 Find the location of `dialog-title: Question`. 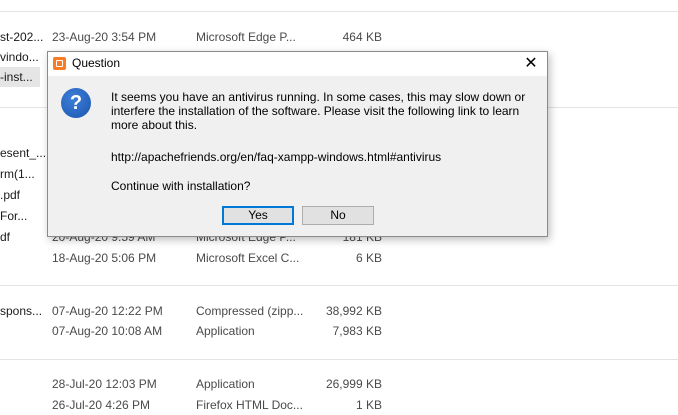

dialog-title: Question is located at coordinates (96, 63).